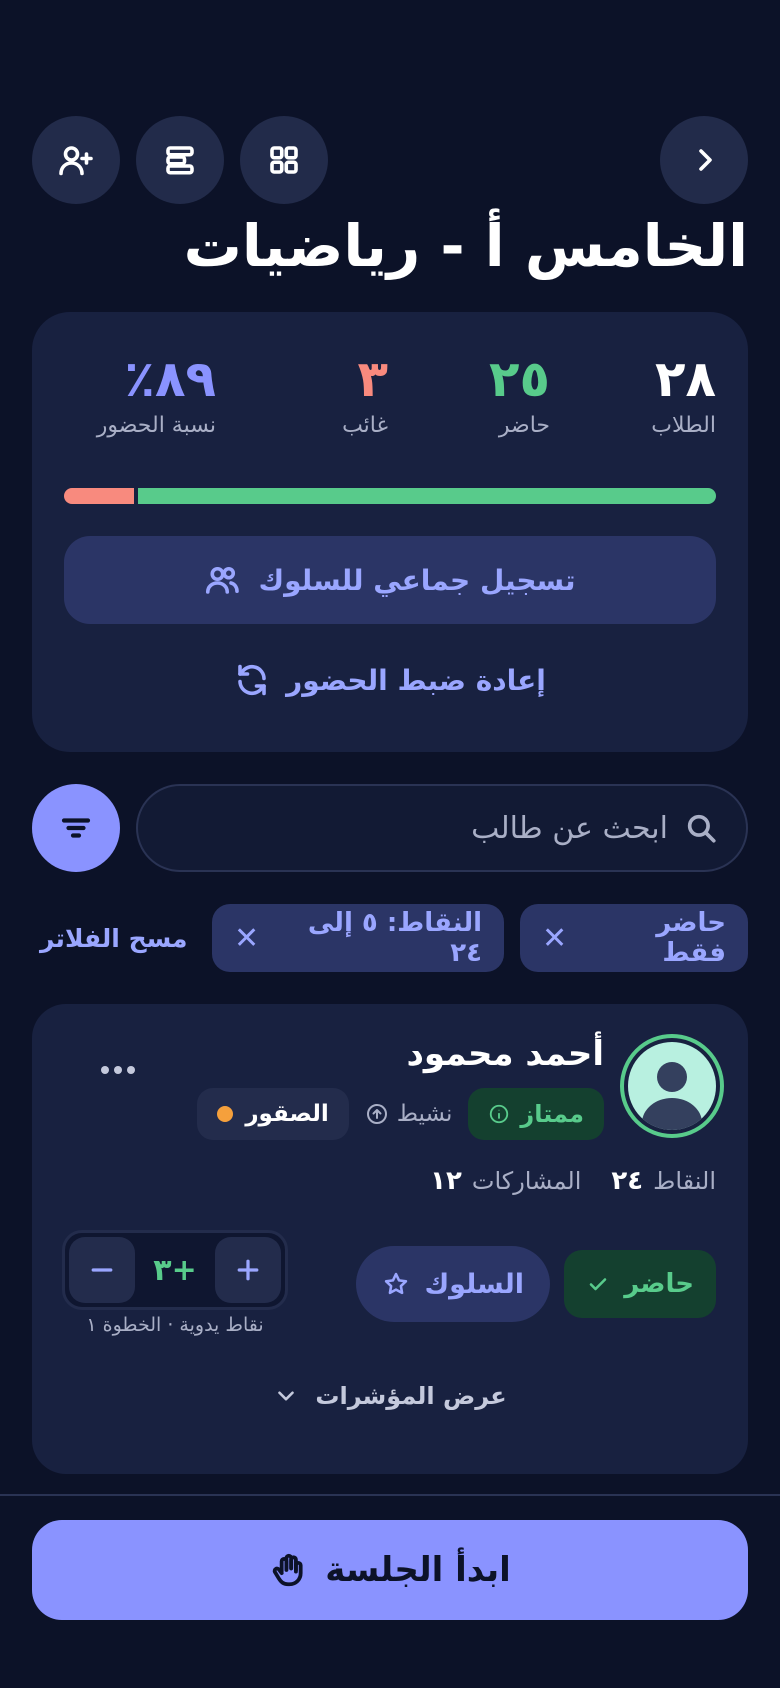 The width and height of the screenshot is (780, 1688). Describe the element at coordinates (465, 246) in the screenshot. I see `page-title: الخامس أ - رياضيات` at that location.